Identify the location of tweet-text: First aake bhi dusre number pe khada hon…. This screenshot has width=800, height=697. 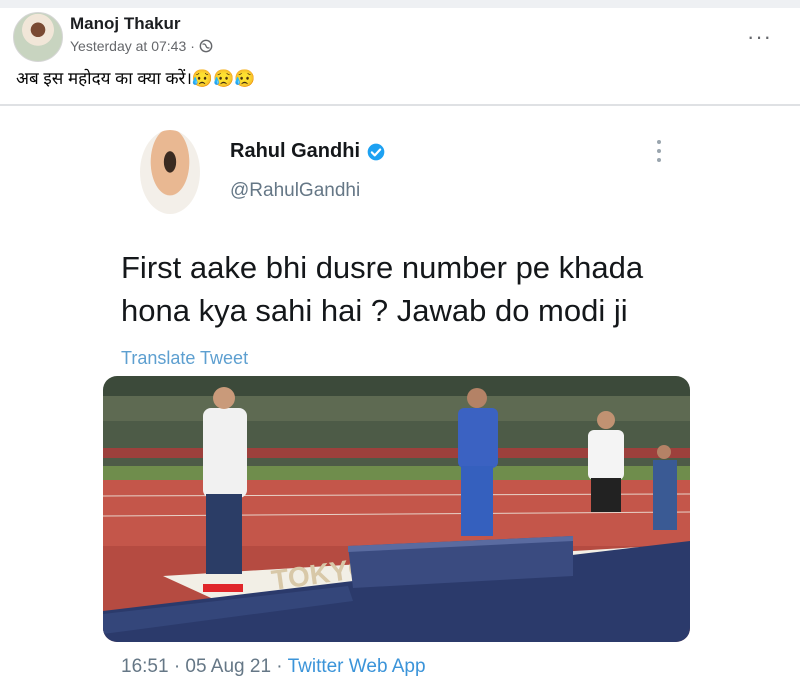
(382, 289).